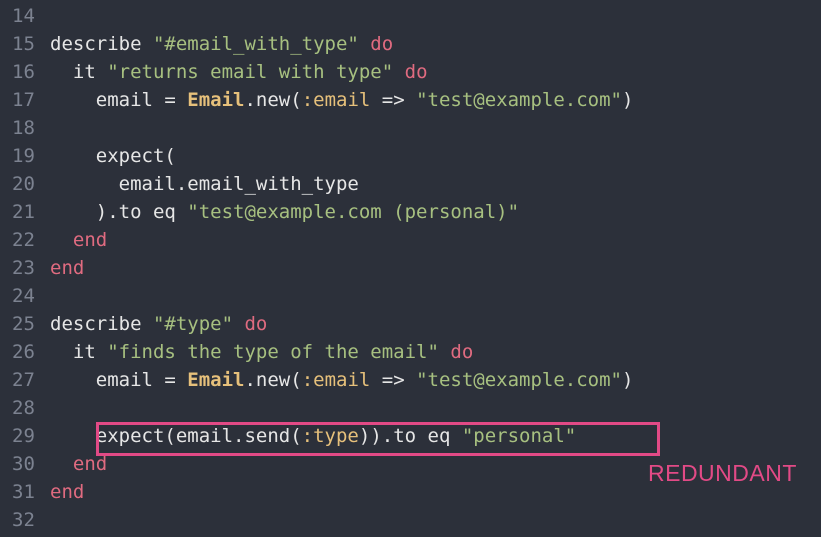 The image size is (821, 537). What do you see at coordinates (23, 436) in the screenshot?
I see `line-number: 29` at bounding box center [23, 436].